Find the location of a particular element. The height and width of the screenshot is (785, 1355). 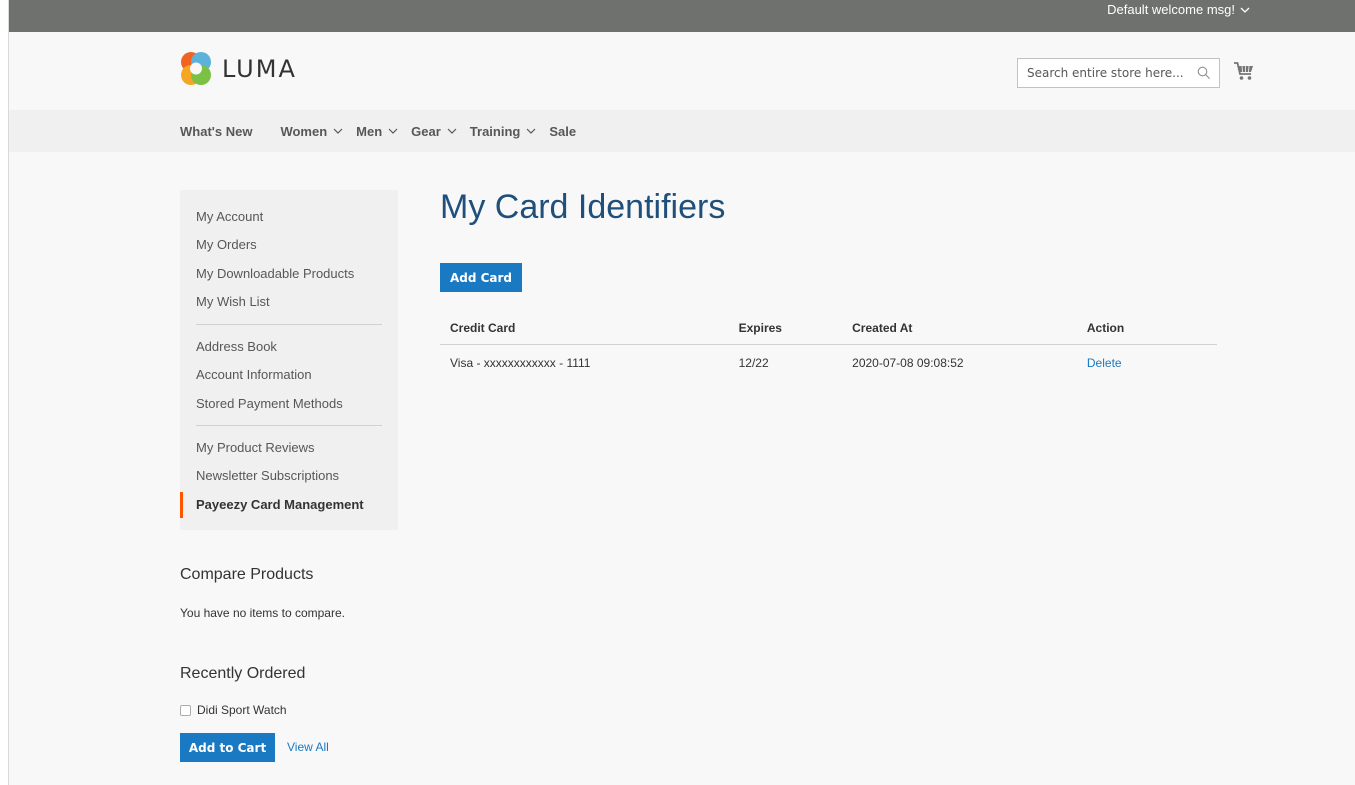

cell-expires: 12/22 is located at coordinates (753, 363).